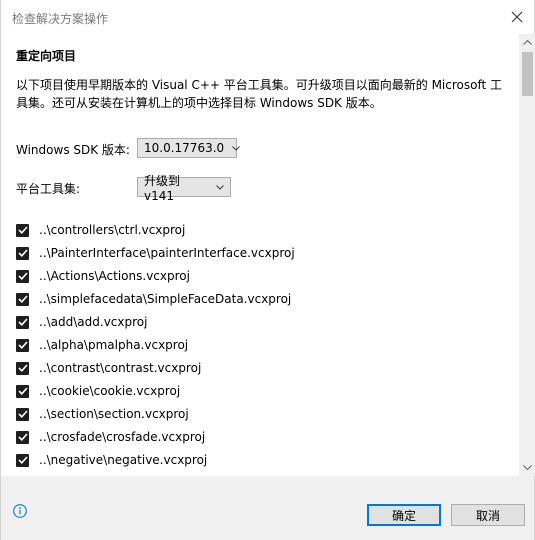 This screenshot has height=540, width=535. Describe the element at coordinates (404, 515) in the screenshot. I see `ok-button: 确定` at that location.